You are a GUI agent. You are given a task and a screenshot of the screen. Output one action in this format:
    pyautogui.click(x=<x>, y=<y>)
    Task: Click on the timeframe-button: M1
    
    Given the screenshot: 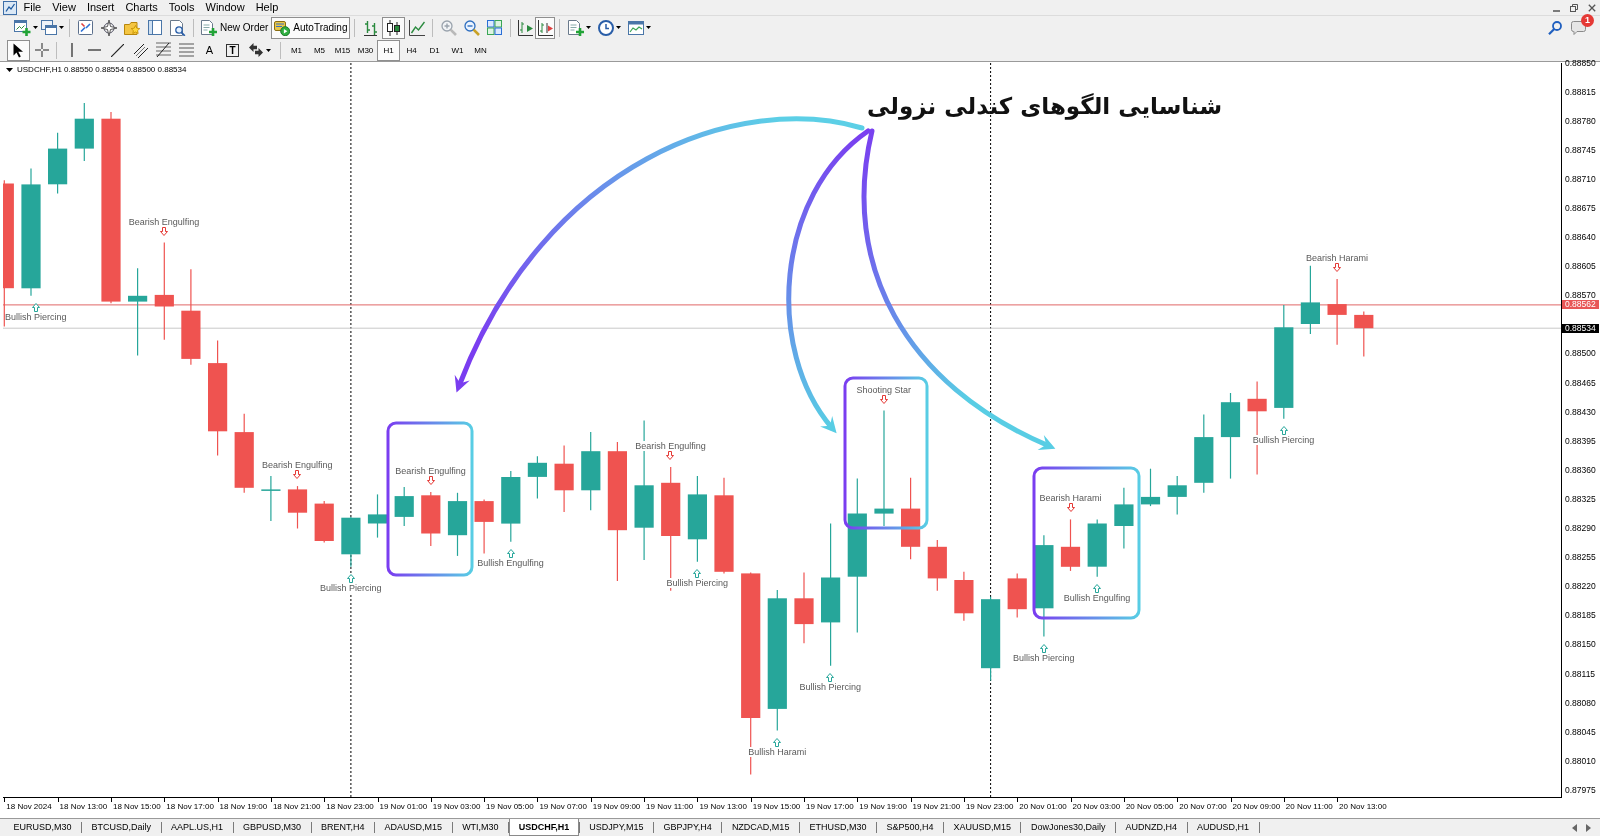 What is the action you would take?
    pyautogui.click(x=296, y=50)
    